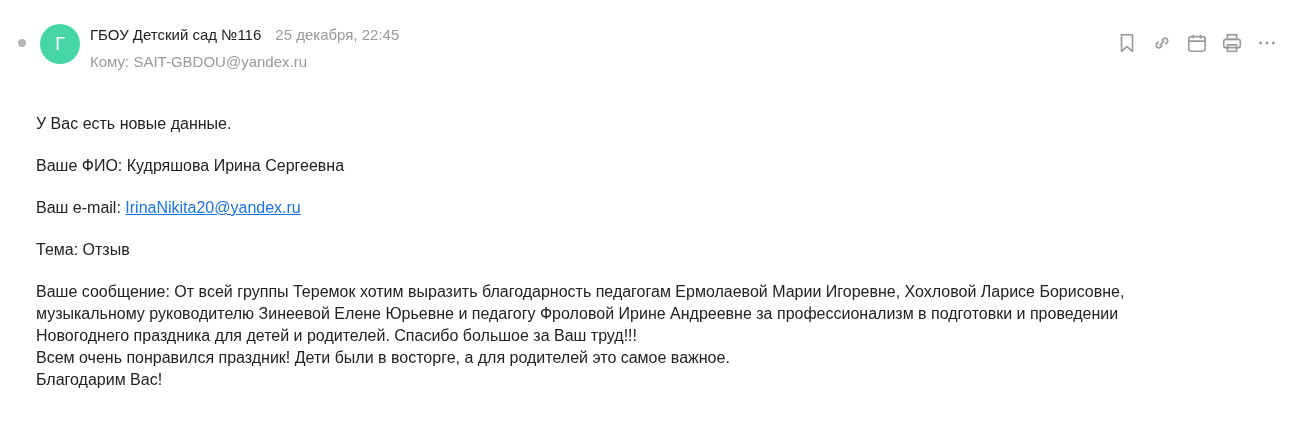 The image size is (1302, 444). What do you see at coordinates (199, 61) in the screenshot?
I see `recipient-address: Кому: SAIT-GBDOU@yandex.ru` at bounding box center [199, 61].